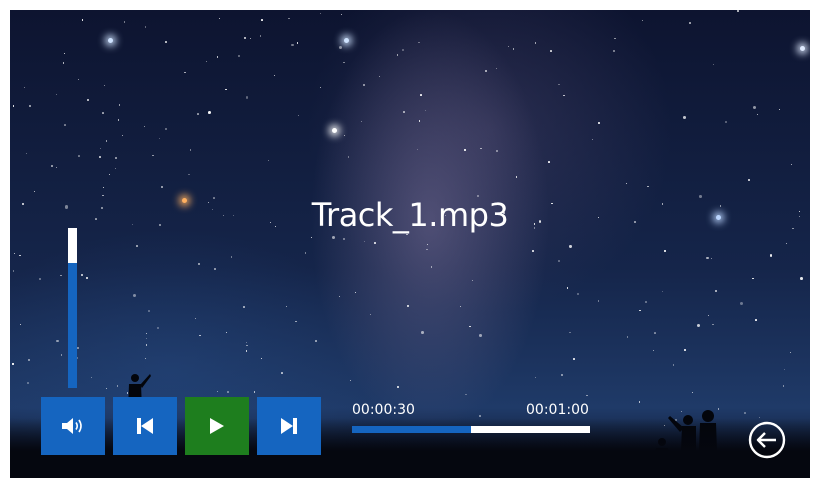 This screenshot has height=483, width=816. Describe the element at coordinates (73, 426) in the screenshot. I see `volume-button` at that location.